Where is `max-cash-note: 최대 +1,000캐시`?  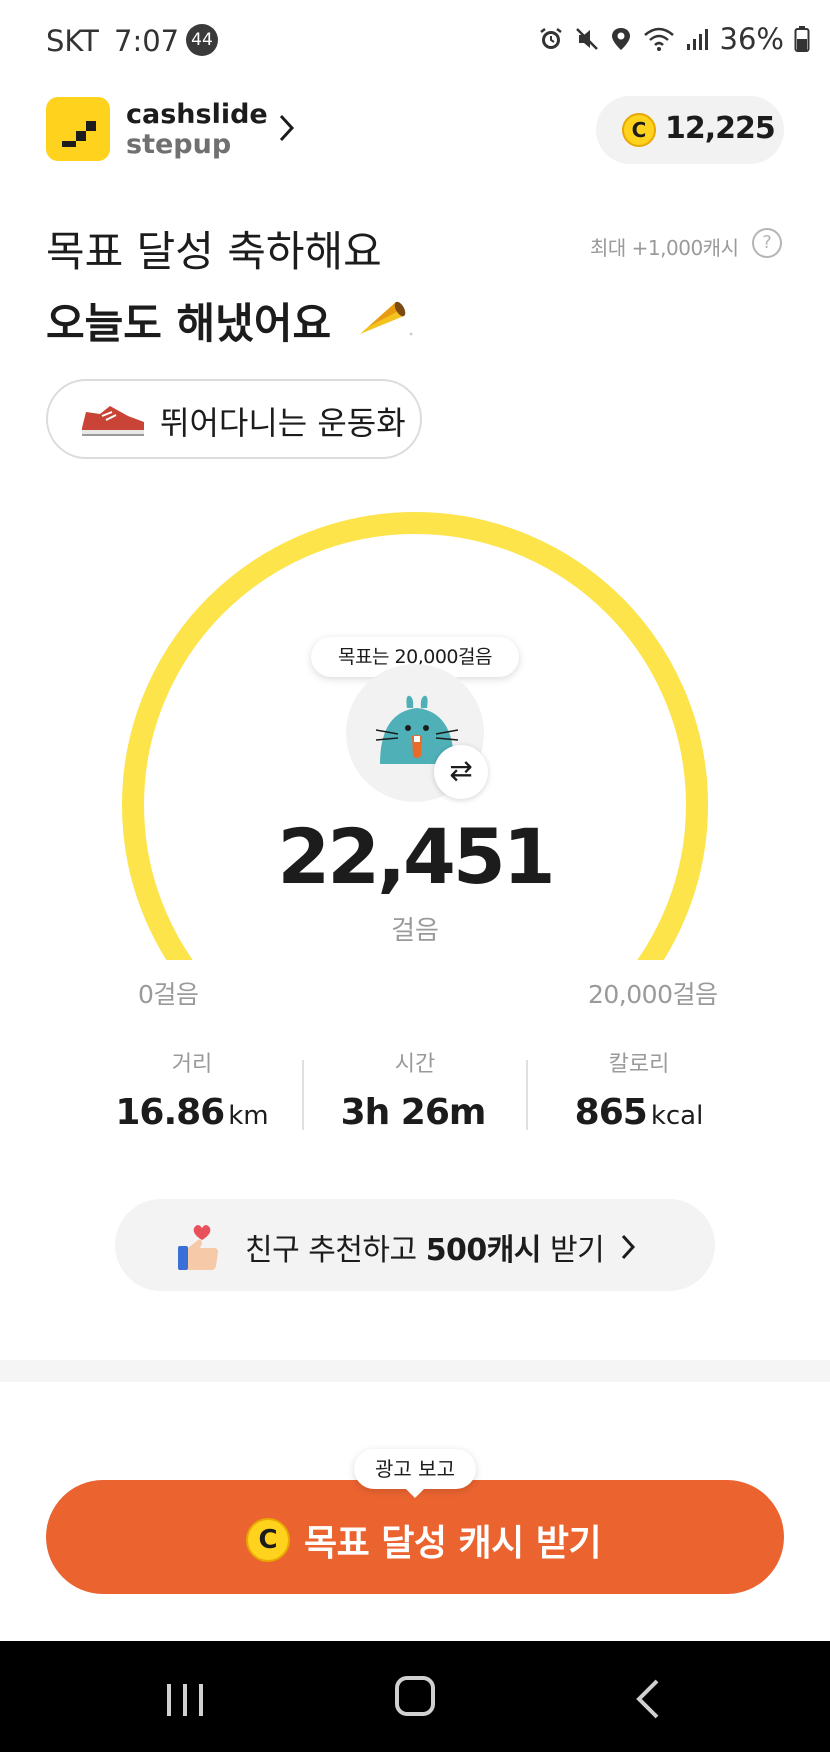
max-cash-note: 최대 +1,000캐시 is located at coordinates (664, 248).